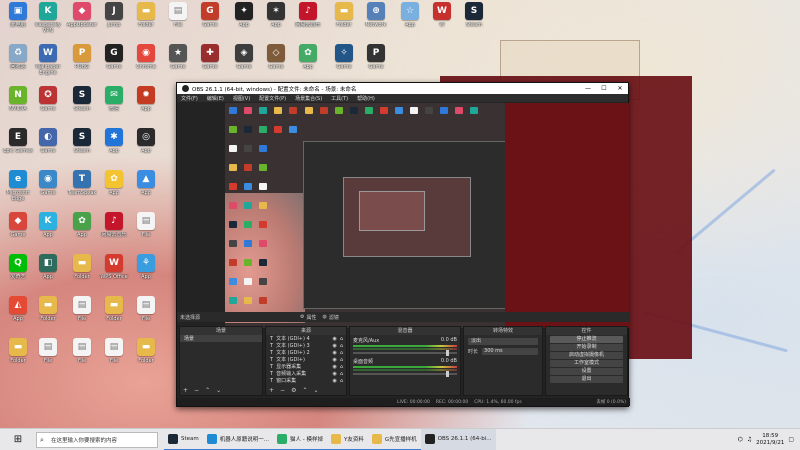 Image resolution: width=800 pixels, height=450 pixels. What do you see at coordinates (18, 315) in the screenshot?
I see `desktop-icon: ◭ App` at bounding box center [18, 315].